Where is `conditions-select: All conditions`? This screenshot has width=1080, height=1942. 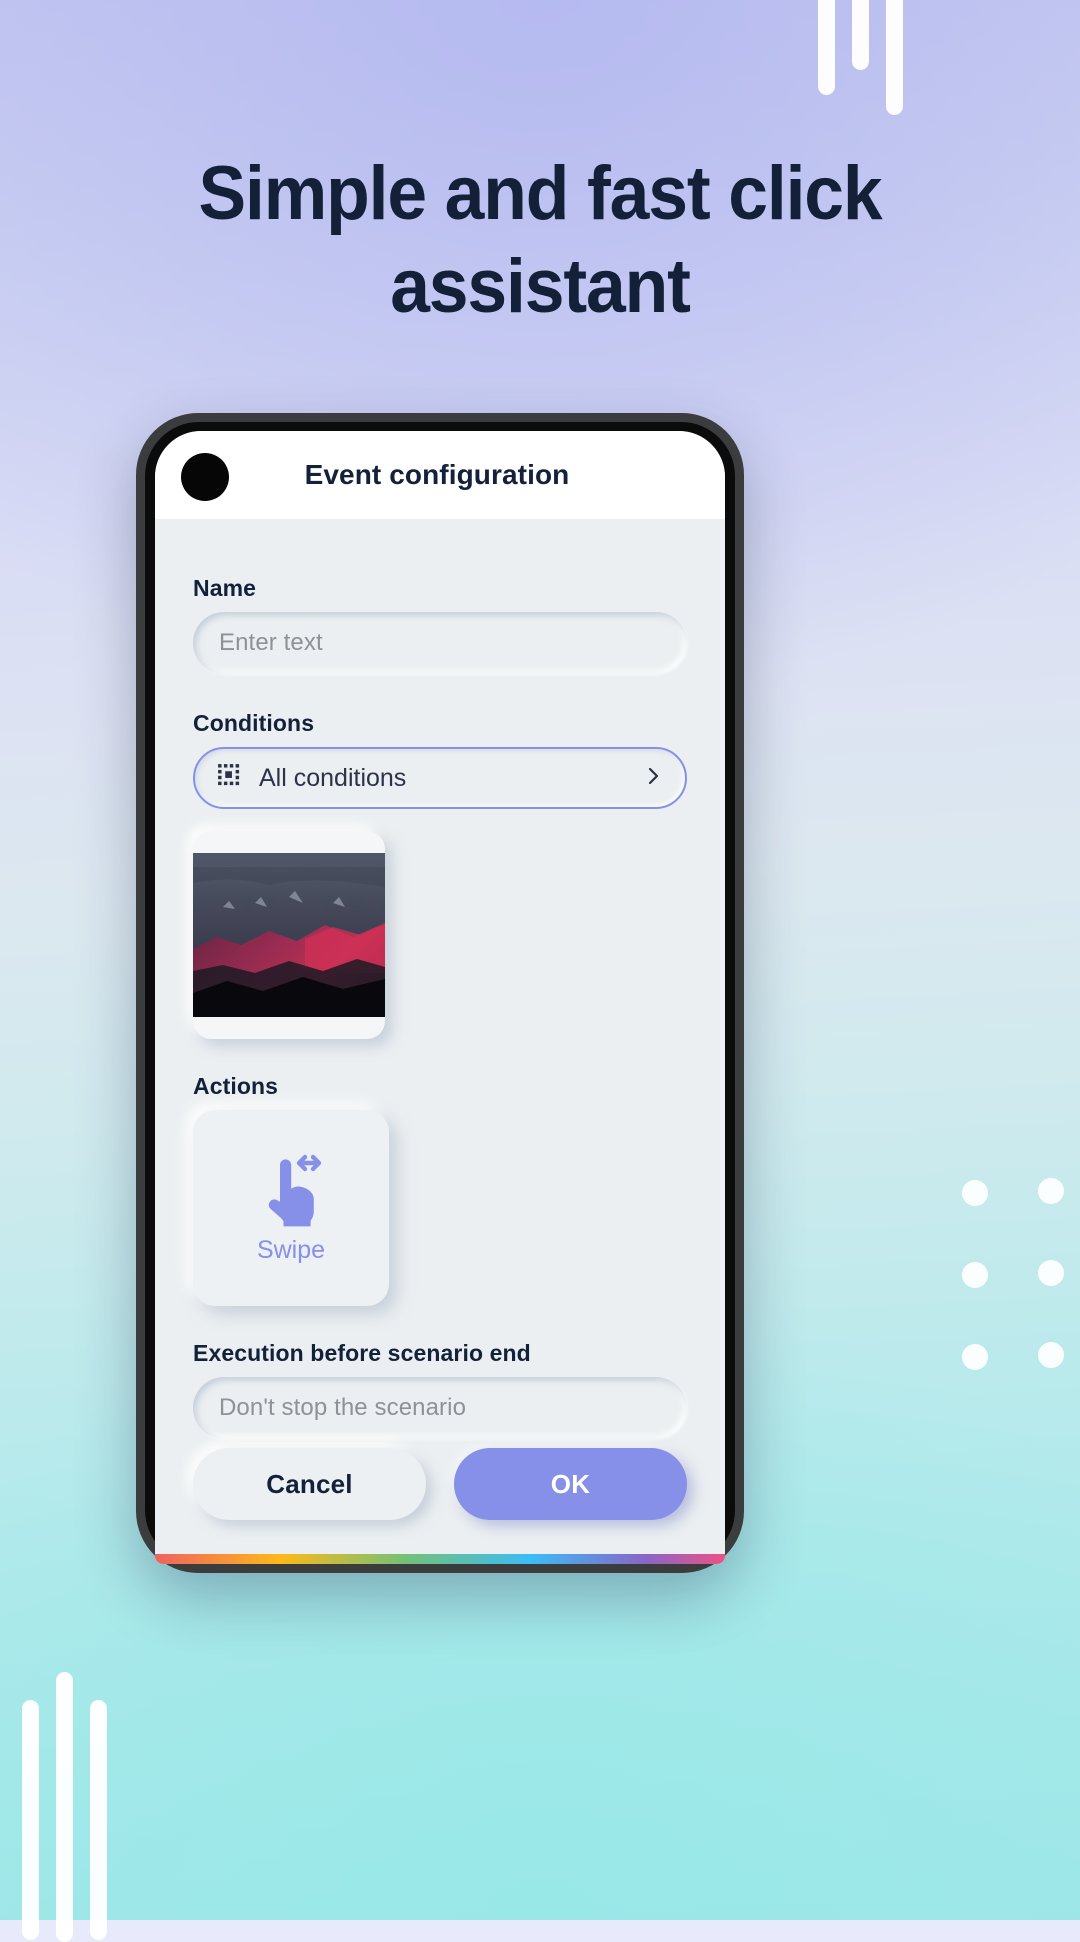 conditions-select: All conditions is located at coordinates (440, 778).